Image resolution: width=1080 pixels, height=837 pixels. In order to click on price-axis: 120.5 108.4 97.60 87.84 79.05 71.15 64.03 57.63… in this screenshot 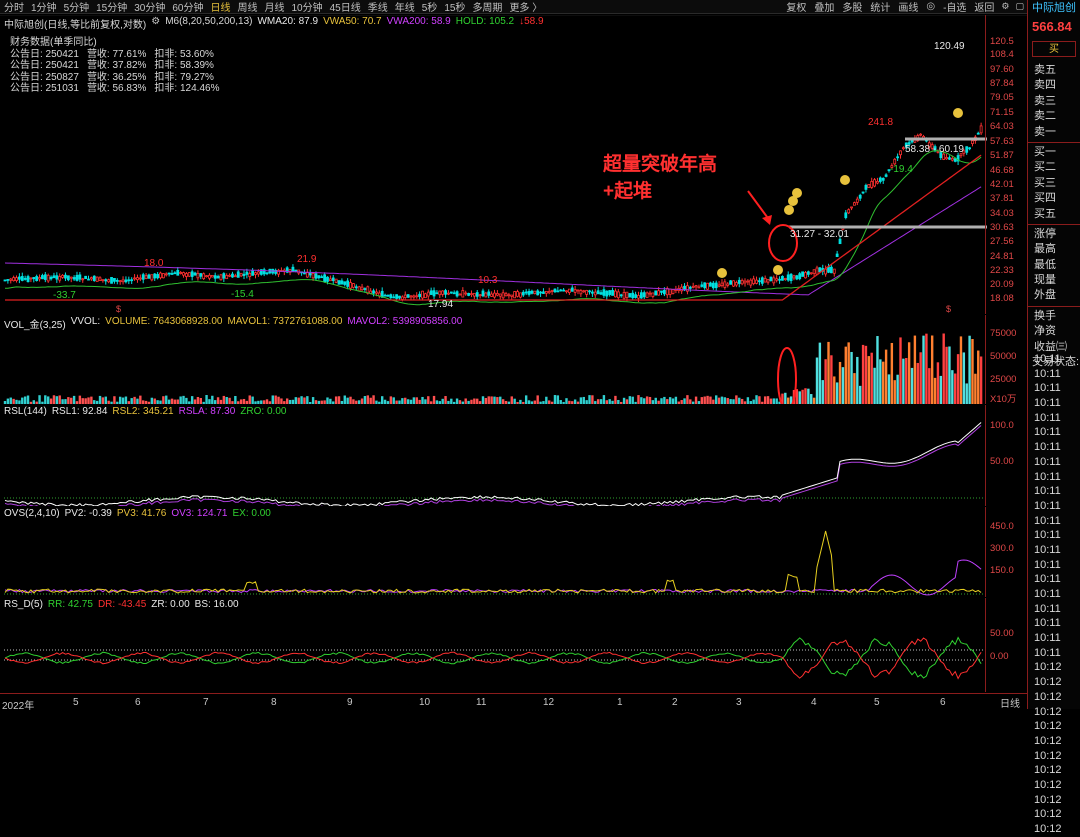, I will do `click(1006, 164)`.